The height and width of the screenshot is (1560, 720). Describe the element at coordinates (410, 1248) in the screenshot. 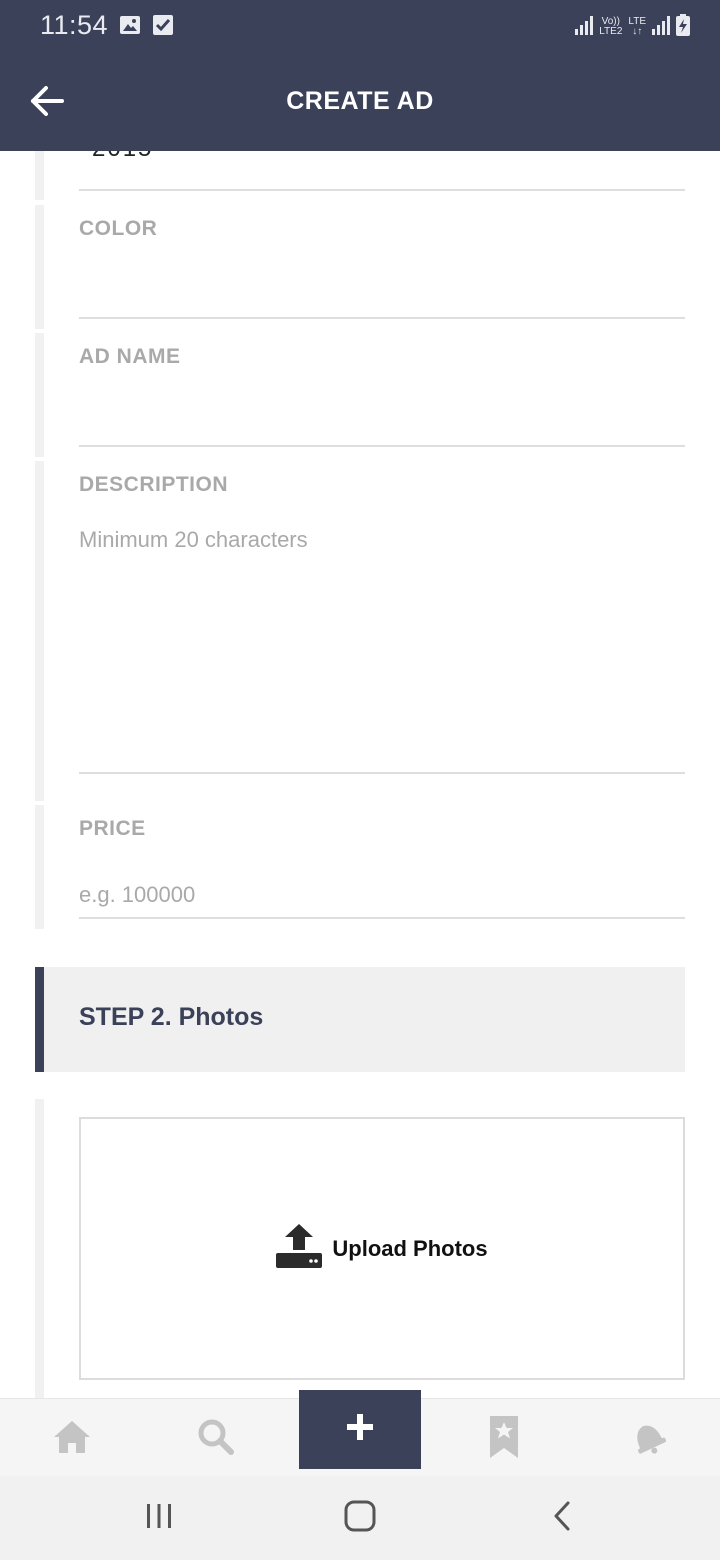

I see `upload-photos-label: Upload Photos` at that location.